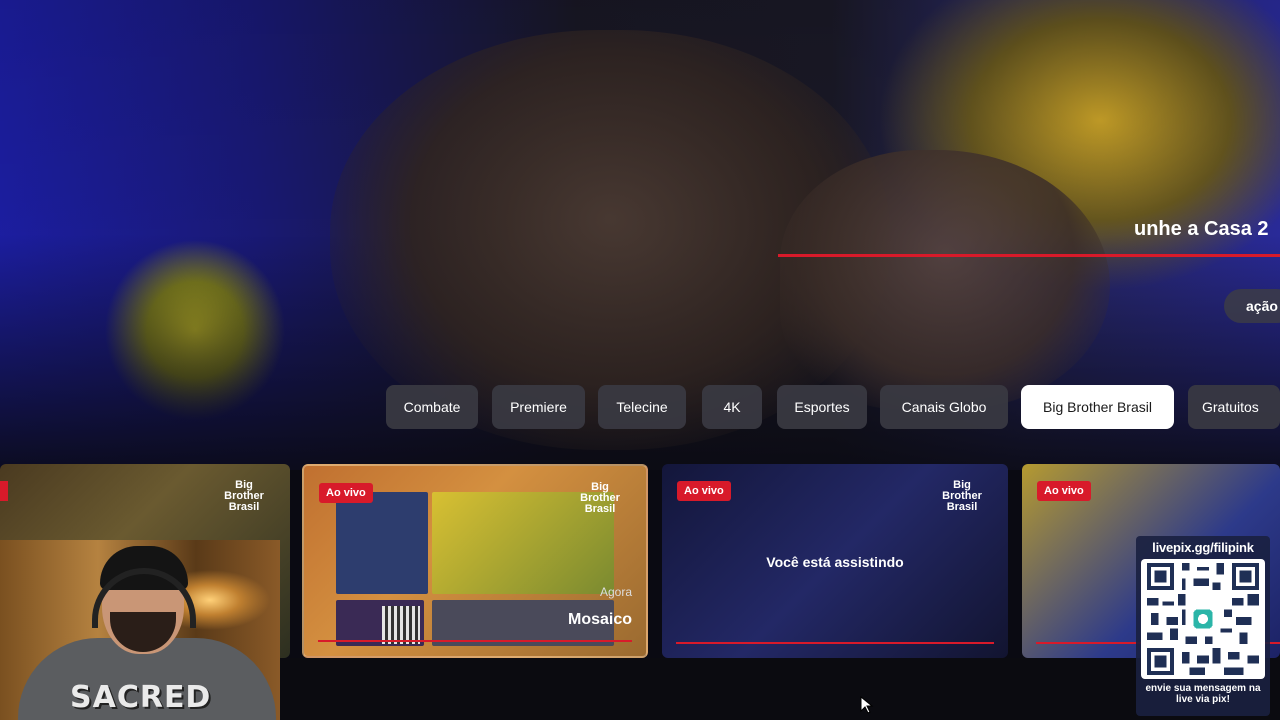 The image size is (1280, 720). I want to click on category-premiere: Premiere, so click(538, 407).